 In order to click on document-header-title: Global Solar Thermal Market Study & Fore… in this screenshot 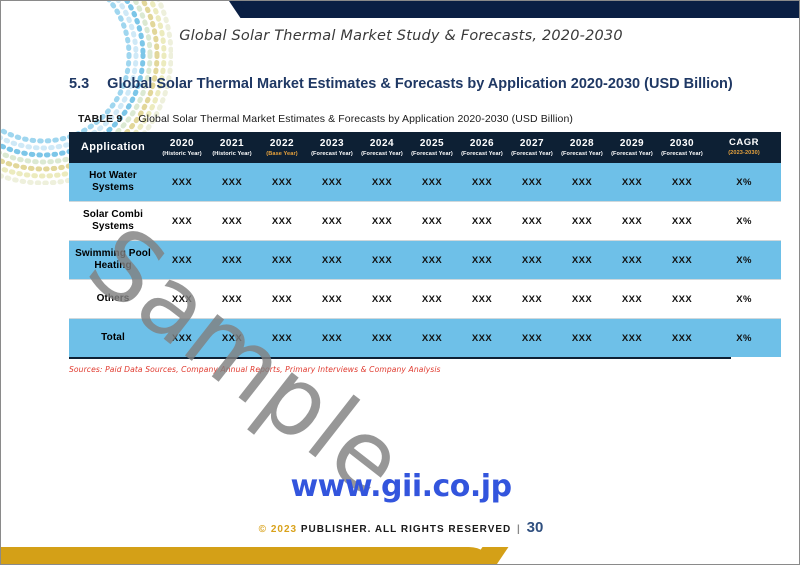, I will do `click(401, 36)`.